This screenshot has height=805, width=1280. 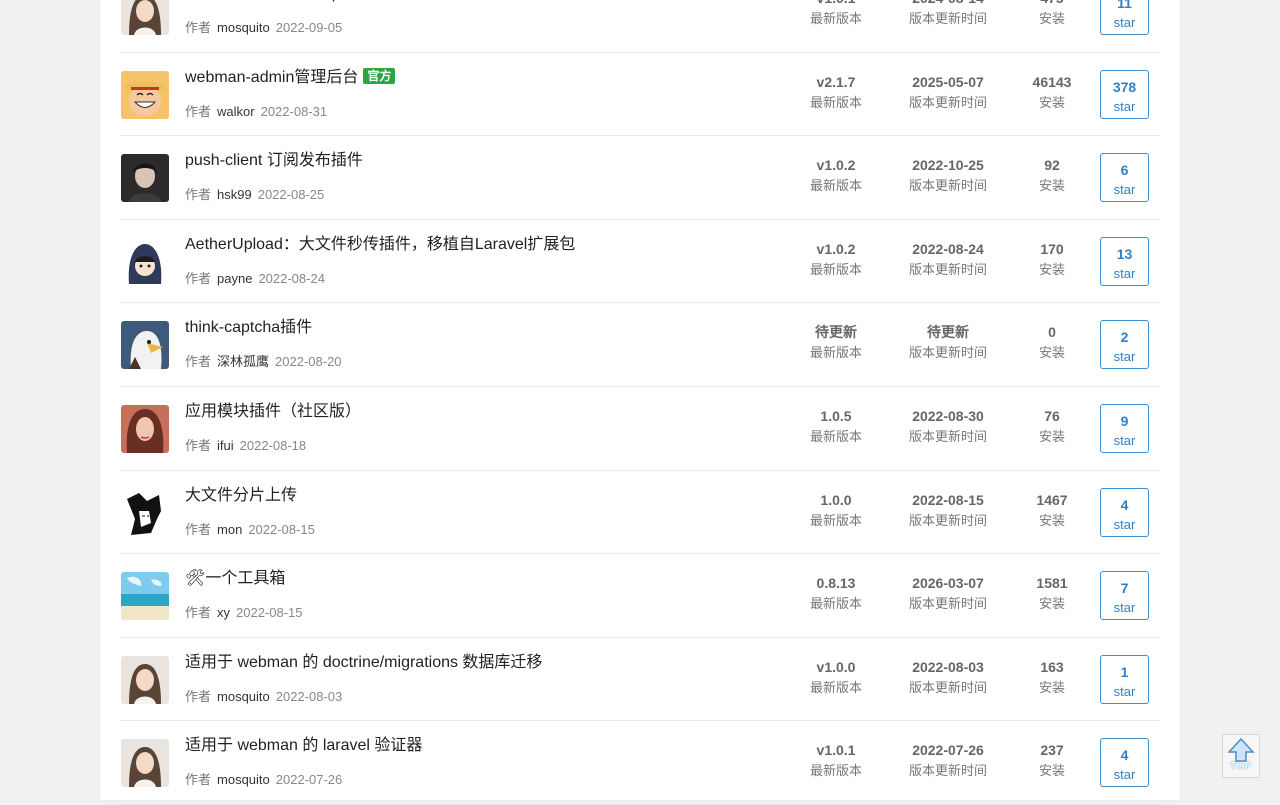 What do you see at coordinates (1052, 677) in the screenshot?
I see `installs-stat: 163 安装` at bounding box center [1052, 677].